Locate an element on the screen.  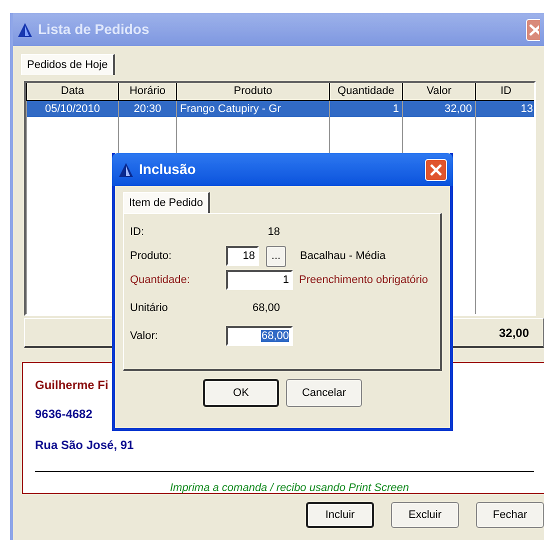
button: OK is located at coordinates (241, 393).